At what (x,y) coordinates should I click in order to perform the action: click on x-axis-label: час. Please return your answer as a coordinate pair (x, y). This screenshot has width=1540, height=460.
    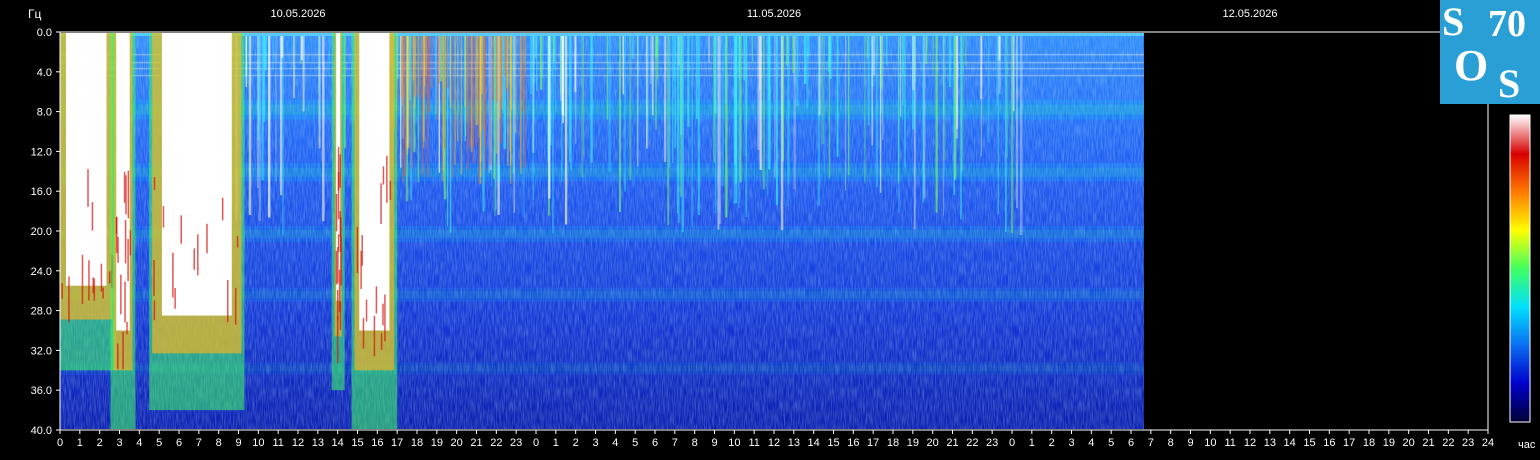
    Looking at the image, I should click on (1527, 445).